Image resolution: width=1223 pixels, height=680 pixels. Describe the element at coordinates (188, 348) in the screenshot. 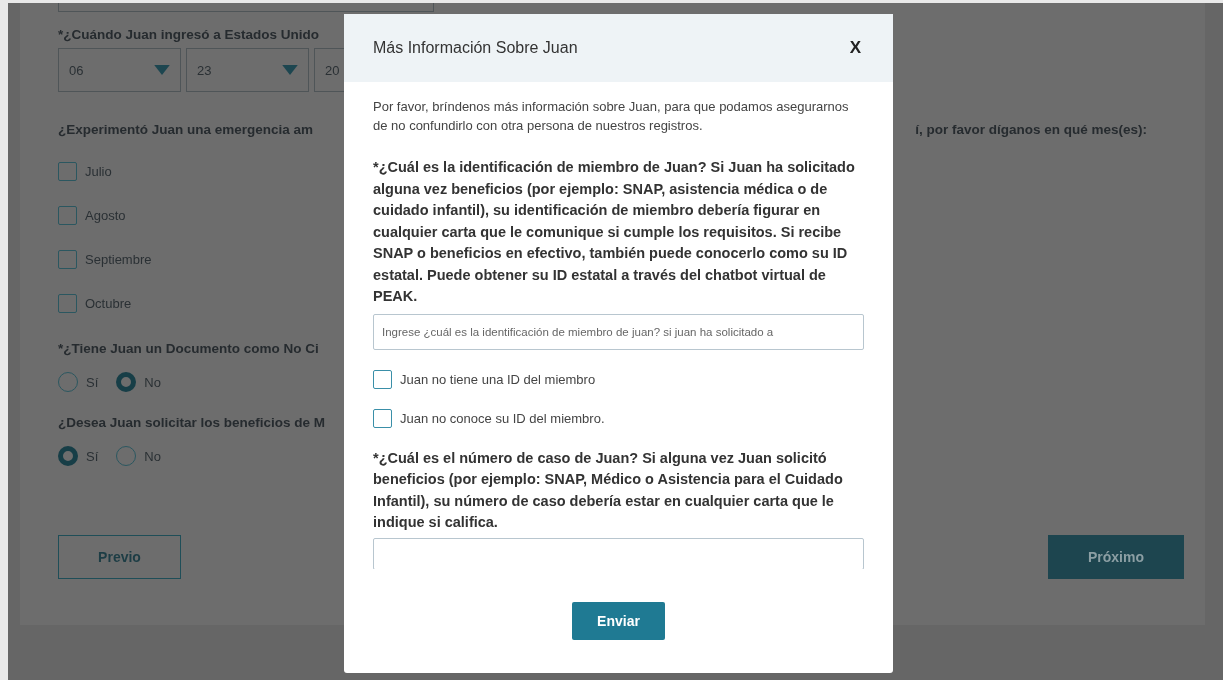

I see `question-label: *¿Tiene Juan un Documento como No Ci` at that location.